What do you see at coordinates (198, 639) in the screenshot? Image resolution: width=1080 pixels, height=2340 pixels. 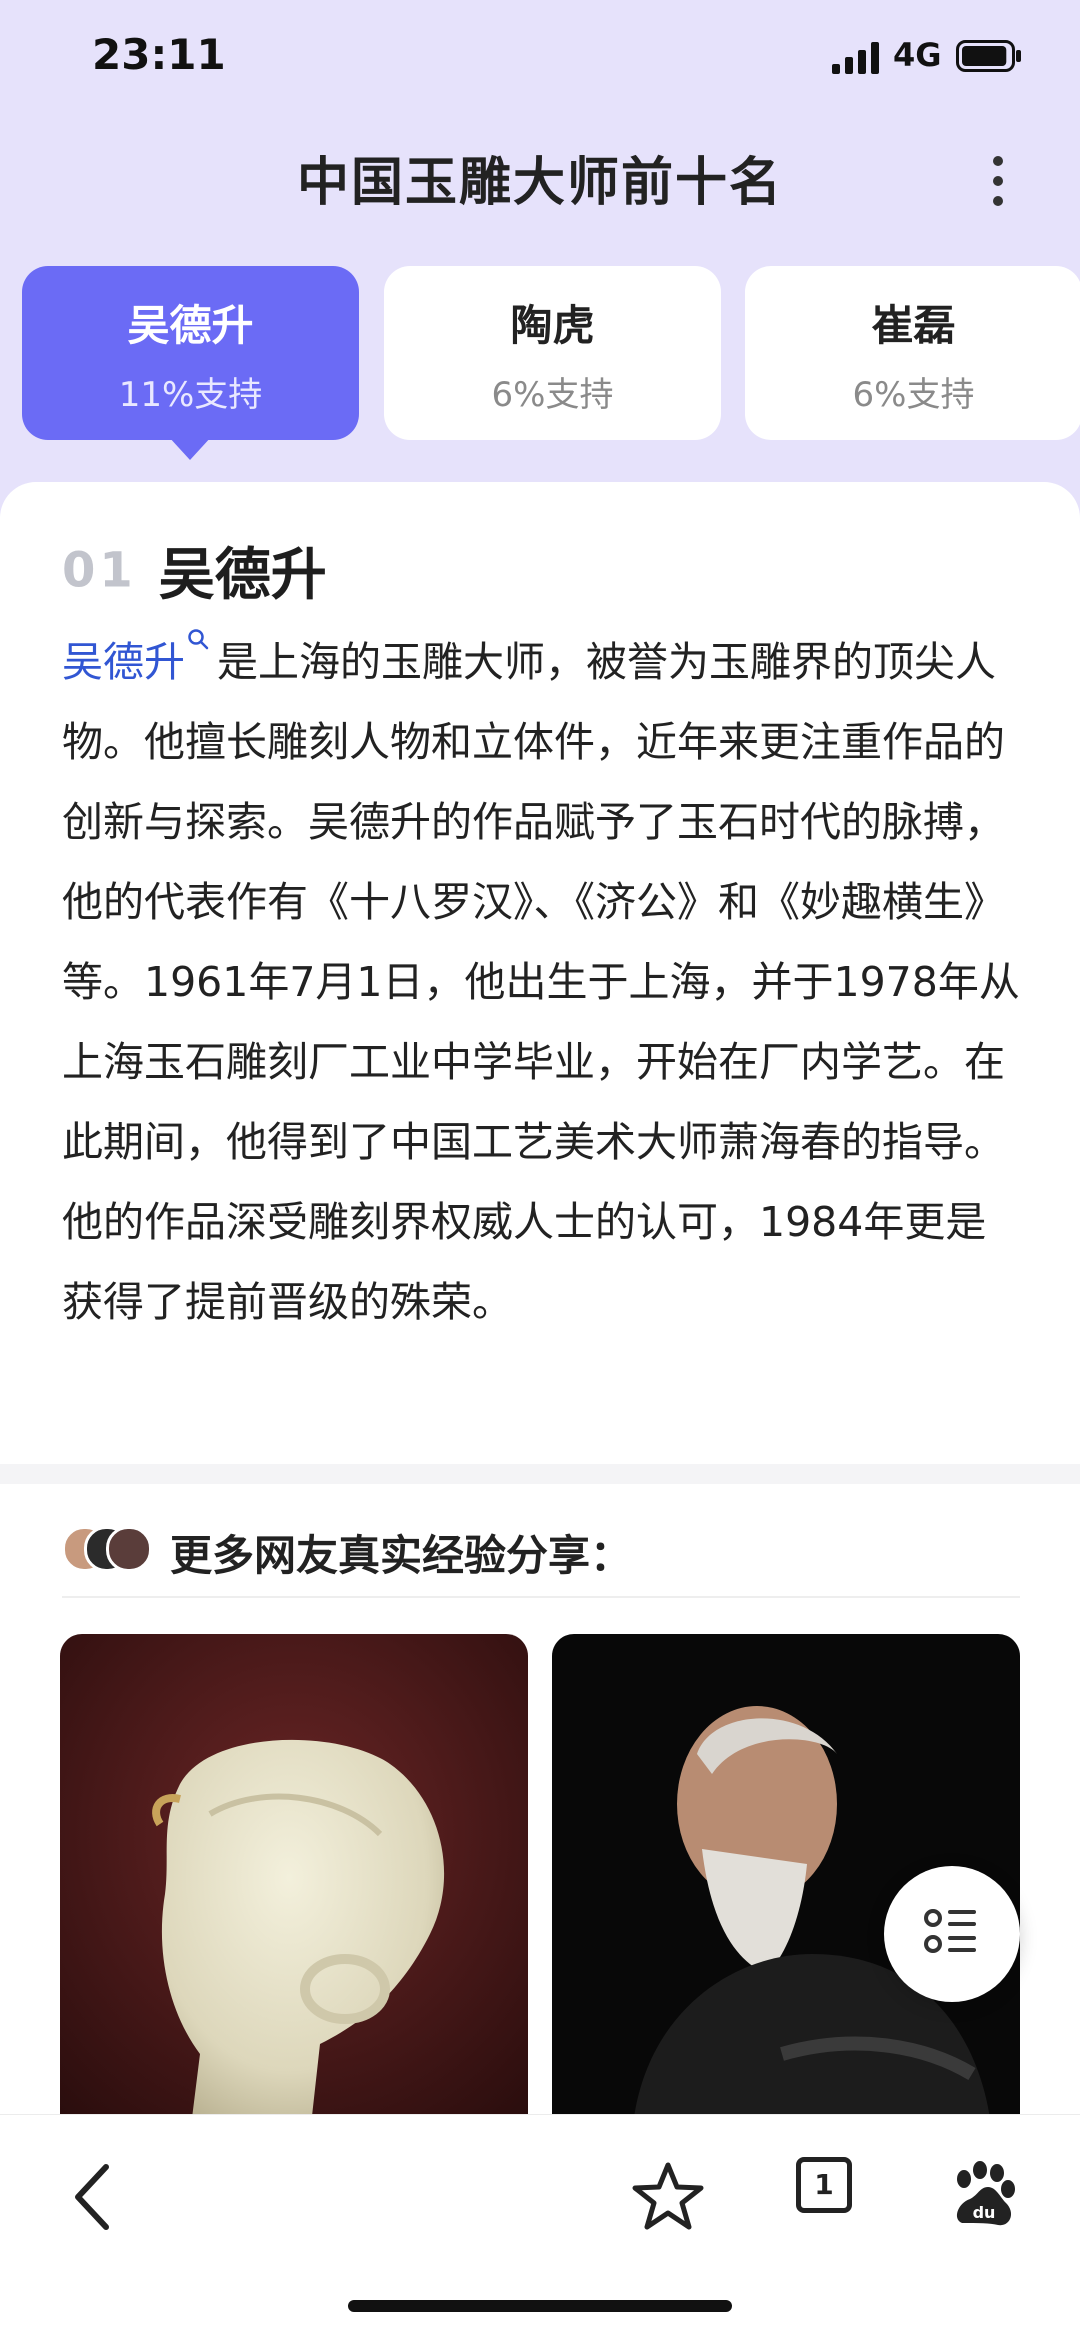 I see `search-icon` at bounding box center [198, 639].